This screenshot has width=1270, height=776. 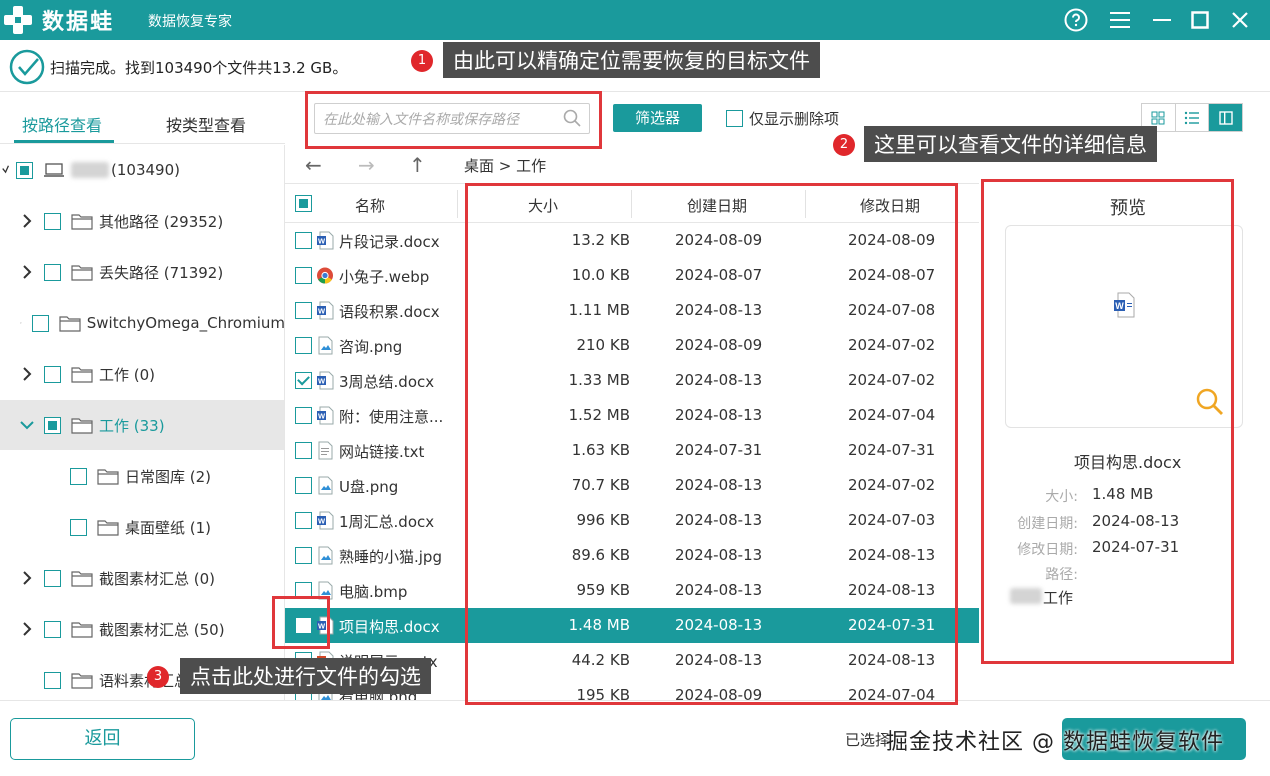 I want to click on file-size: 1.11 MB, so click(x=599, y=310).